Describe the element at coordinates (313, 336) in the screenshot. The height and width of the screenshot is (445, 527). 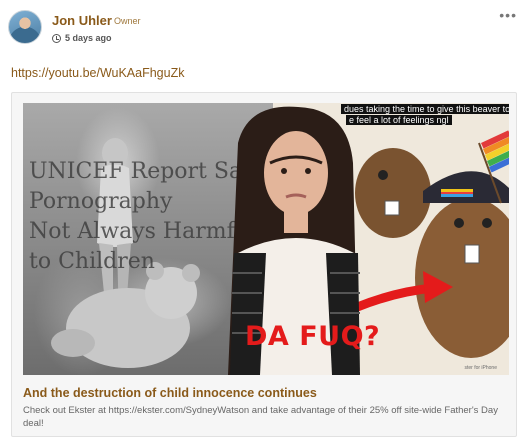
I see `thumbnail-big-text: DA FUQ?` at that location.